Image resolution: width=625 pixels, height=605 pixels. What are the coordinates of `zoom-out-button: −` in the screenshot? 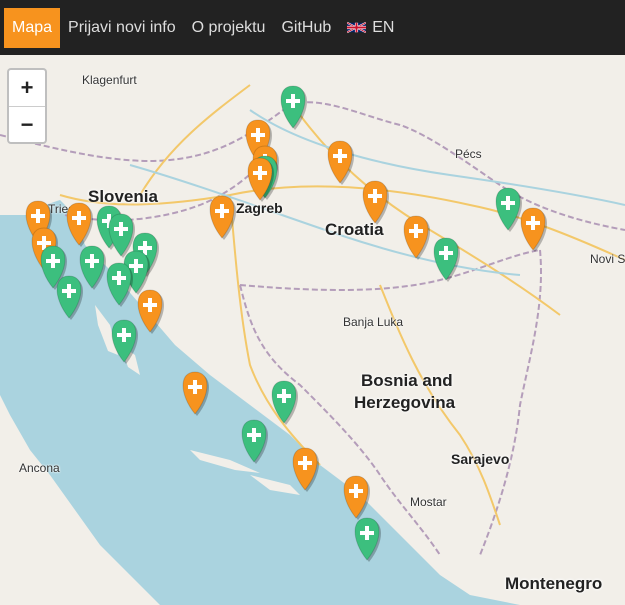 It's located at (27, 125).